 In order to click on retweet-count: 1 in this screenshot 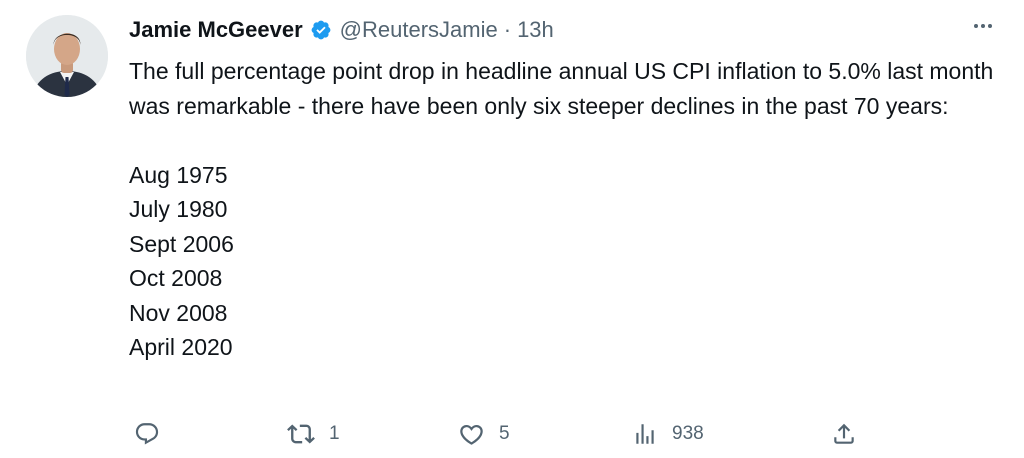, I will do `click(334, 433)`.